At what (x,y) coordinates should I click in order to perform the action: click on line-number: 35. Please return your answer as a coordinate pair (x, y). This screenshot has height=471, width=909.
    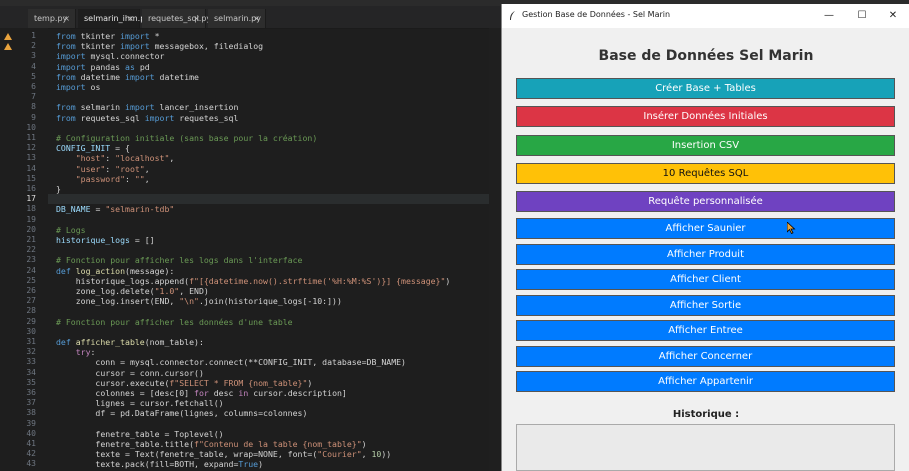
    Looking at the image, I should click on (31, 382).